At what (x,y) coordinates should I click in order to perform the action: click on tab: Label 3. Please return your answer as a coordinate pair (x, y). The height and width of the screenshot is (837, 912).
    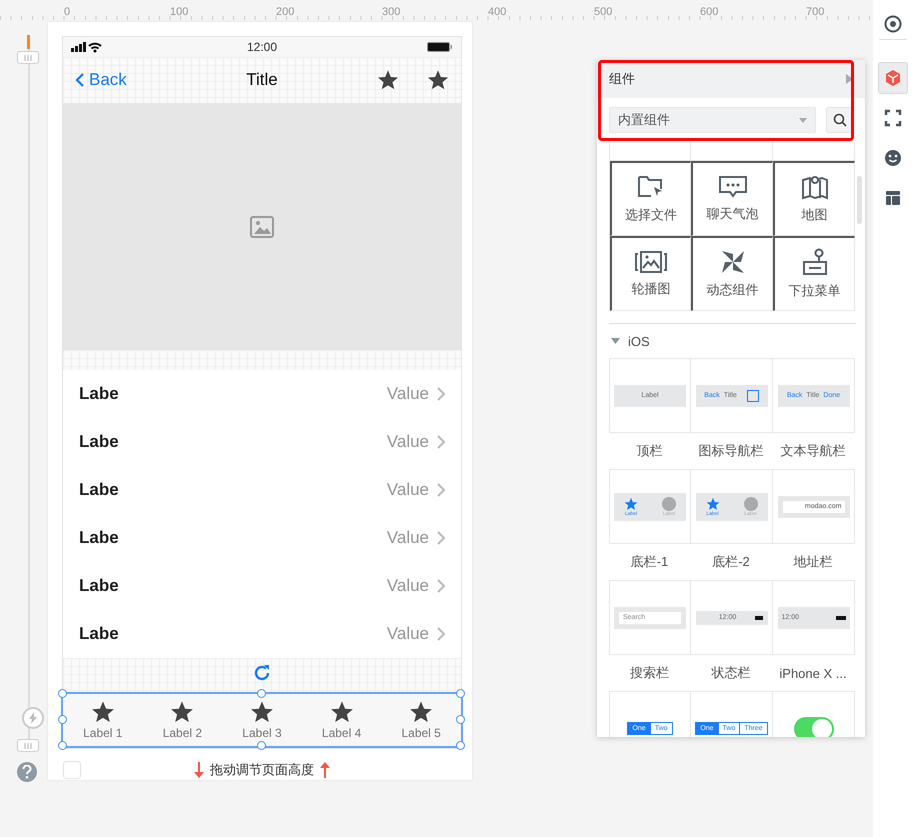
    Looking at the image, I should click on (262, 720).